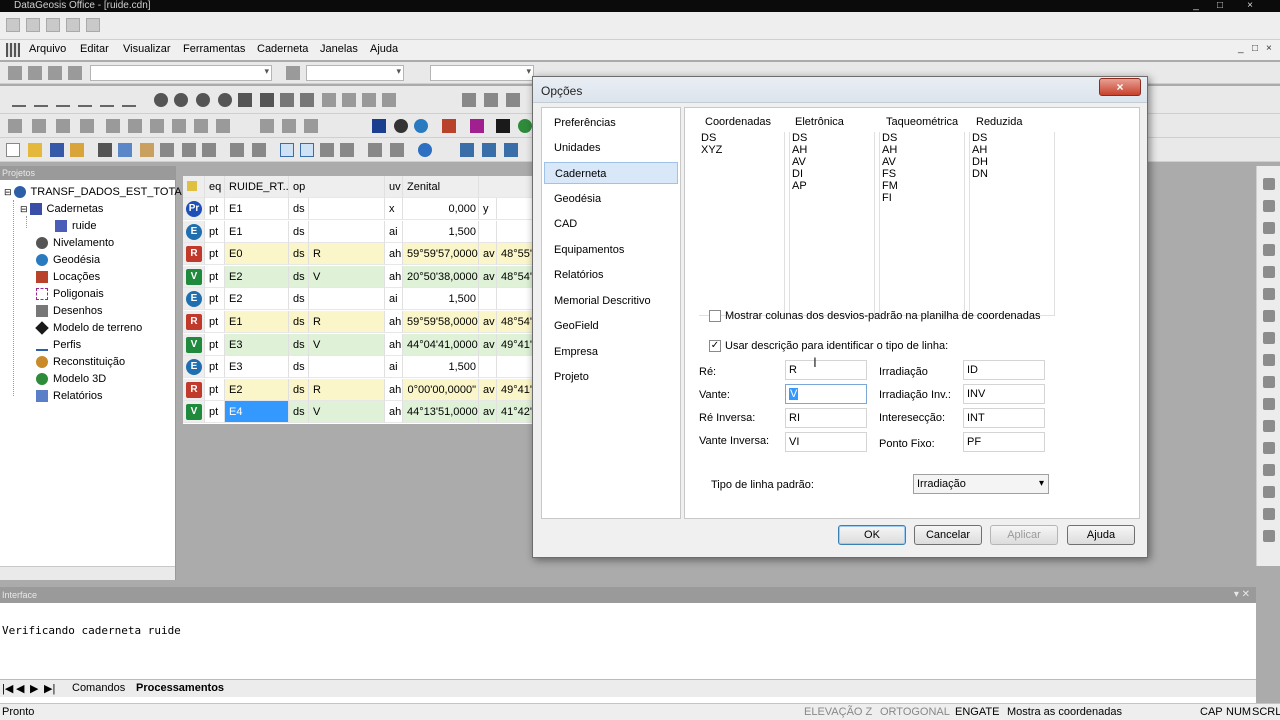 The width and height of the screenshot is (1280, 720). I want to click on list-item: FM, so click(922, 186).